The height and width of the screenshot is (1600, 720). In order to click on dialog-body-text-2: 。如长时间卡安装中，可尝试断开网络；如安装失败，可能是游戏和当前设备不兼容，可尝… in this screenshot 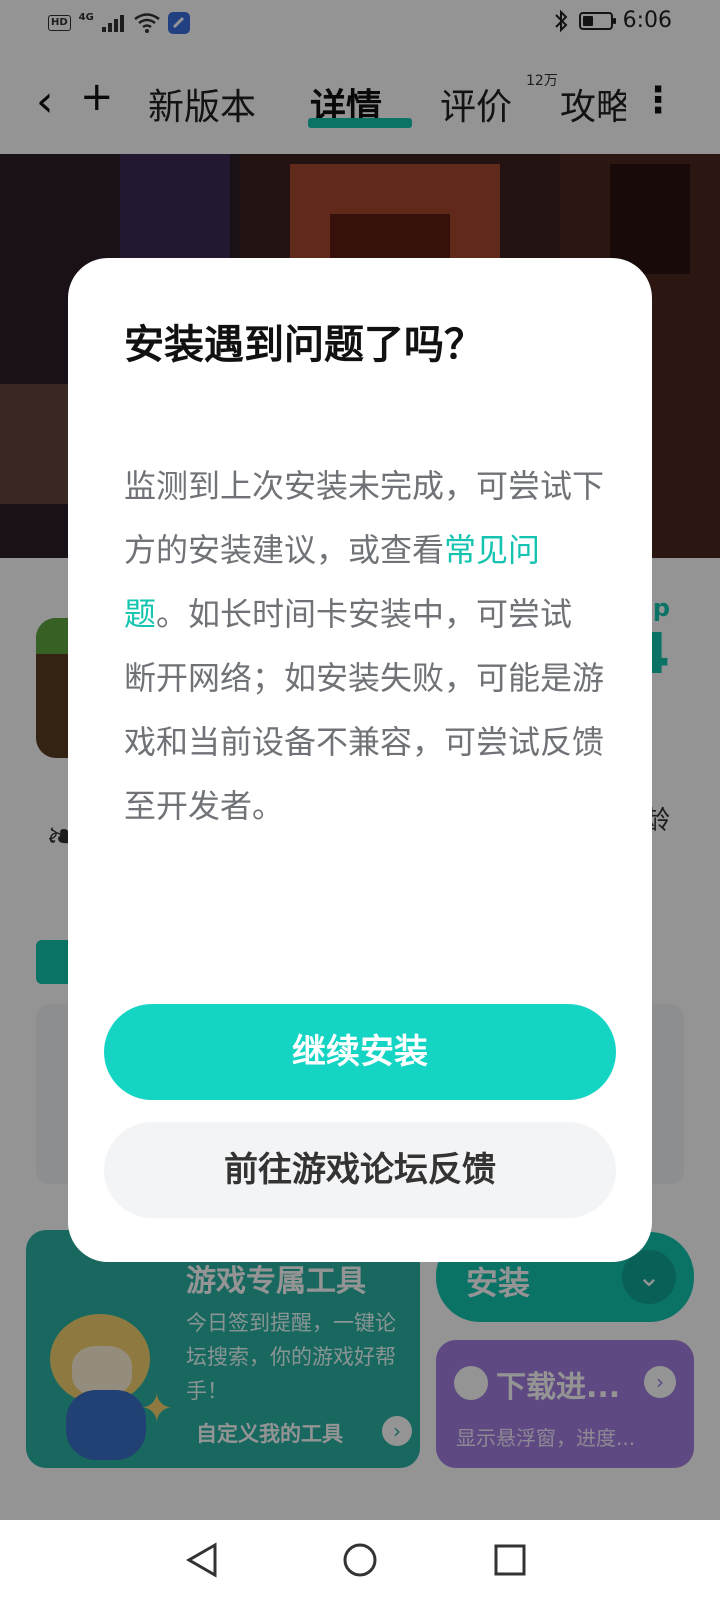, I will do `click(364, 710)`.